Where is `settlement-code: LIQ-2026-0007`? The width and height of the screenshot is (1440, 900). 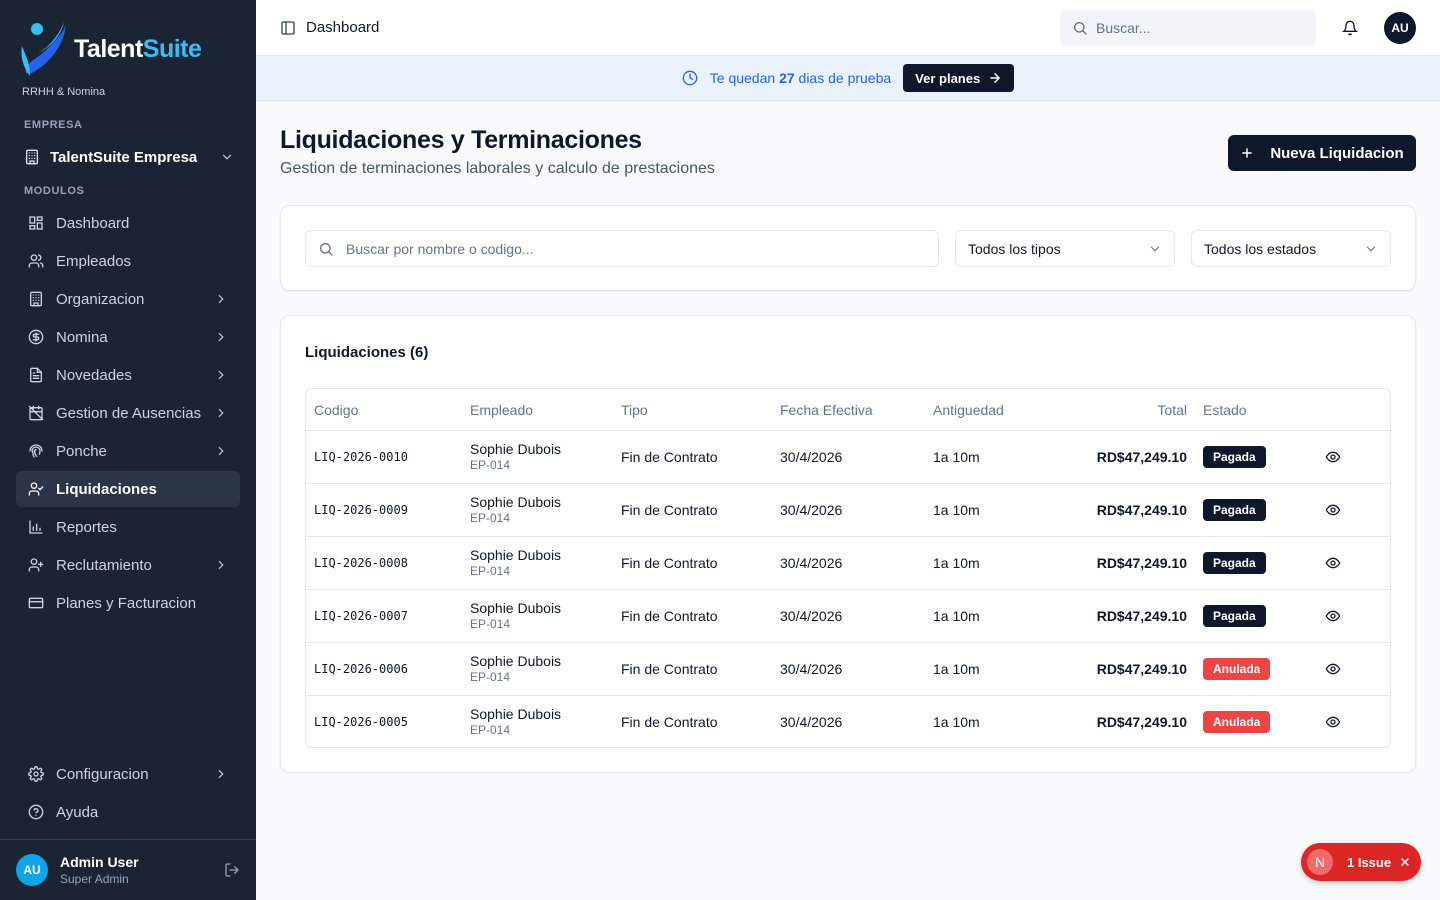
settlement-code: LIQ-2026-0007 is located at coordinates (361, 616).